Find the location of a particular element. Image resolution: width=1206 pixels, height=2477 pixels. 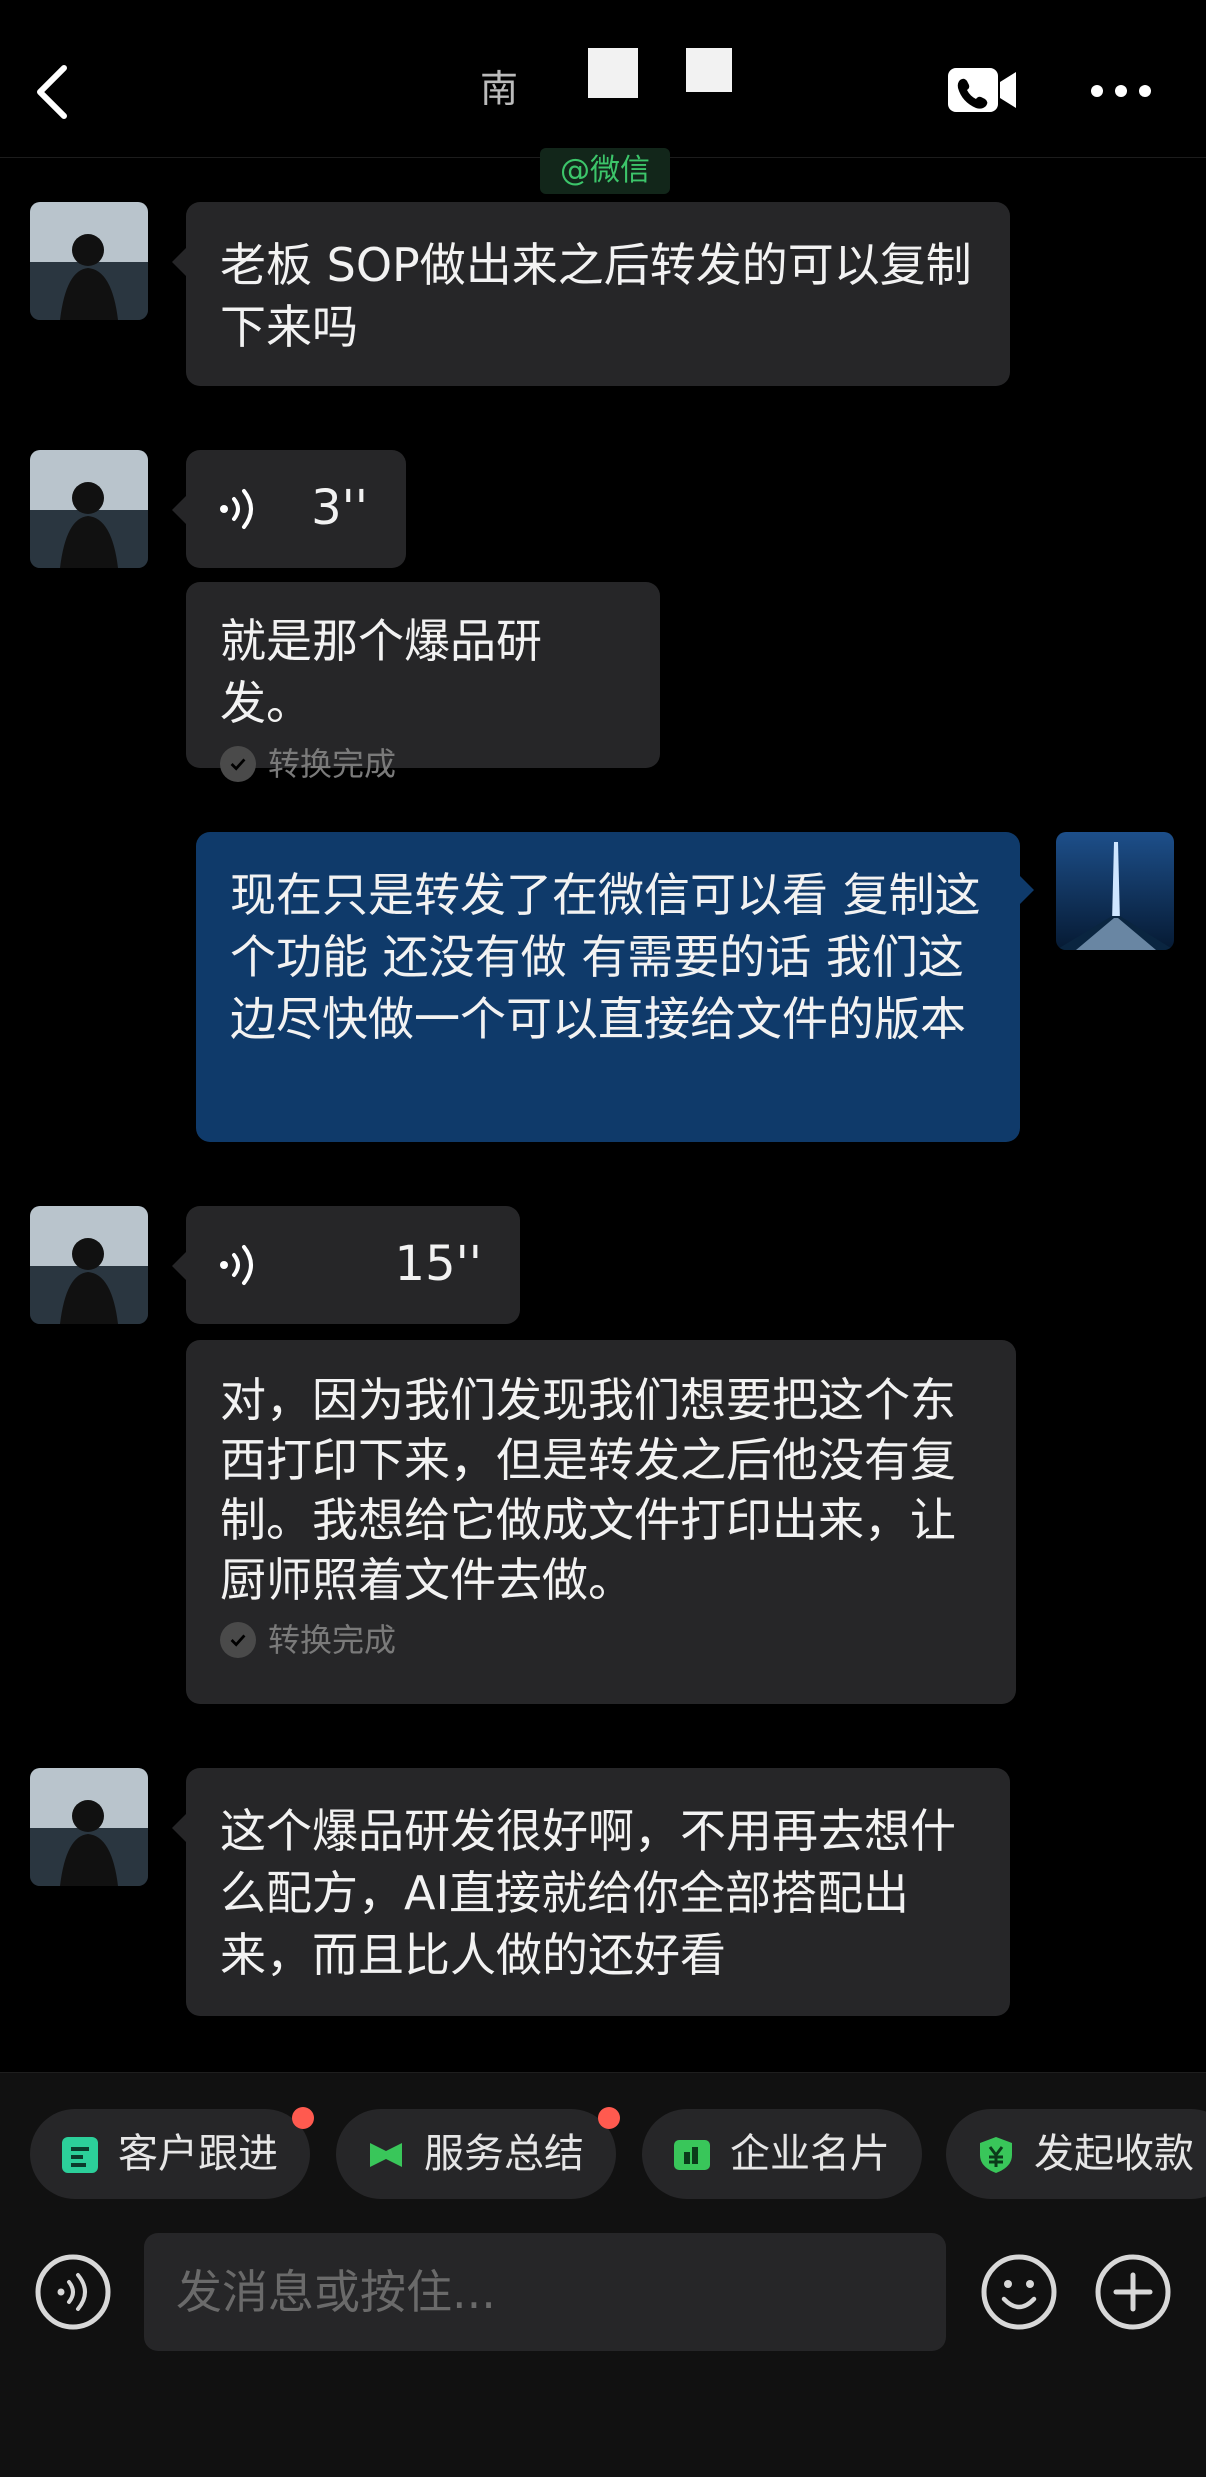

voice-input-icon is located at coordinates (73, 2292).